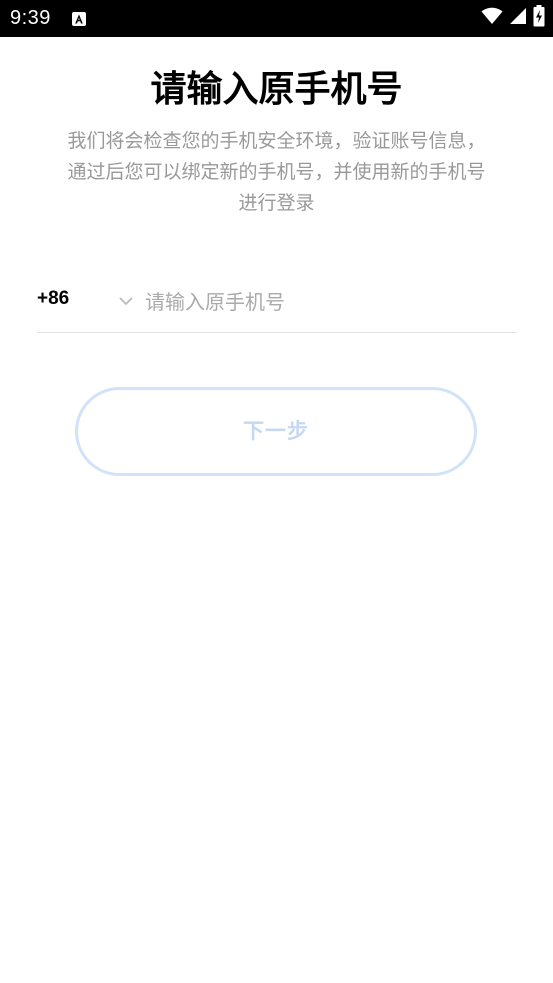  Describe the element at coordinates (518, 18) in the screenshot. I see `cellular-signal-icon` at that location.